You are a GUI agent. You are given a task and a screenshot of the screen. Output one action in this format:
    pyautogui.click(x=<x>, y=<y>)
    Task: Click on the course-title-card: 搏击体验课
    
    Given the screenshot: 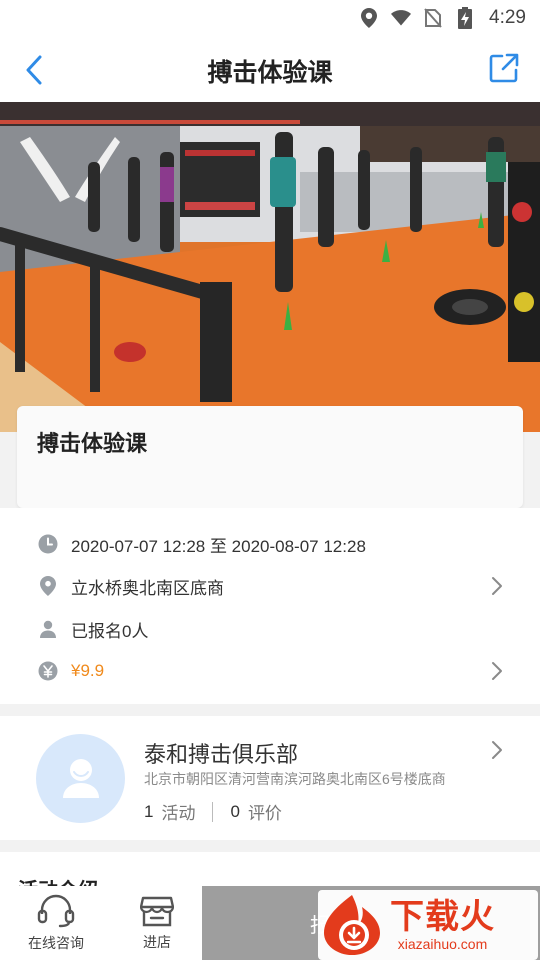 What is the action you would take?
    pyautogui.click(x=270, y=457)
    